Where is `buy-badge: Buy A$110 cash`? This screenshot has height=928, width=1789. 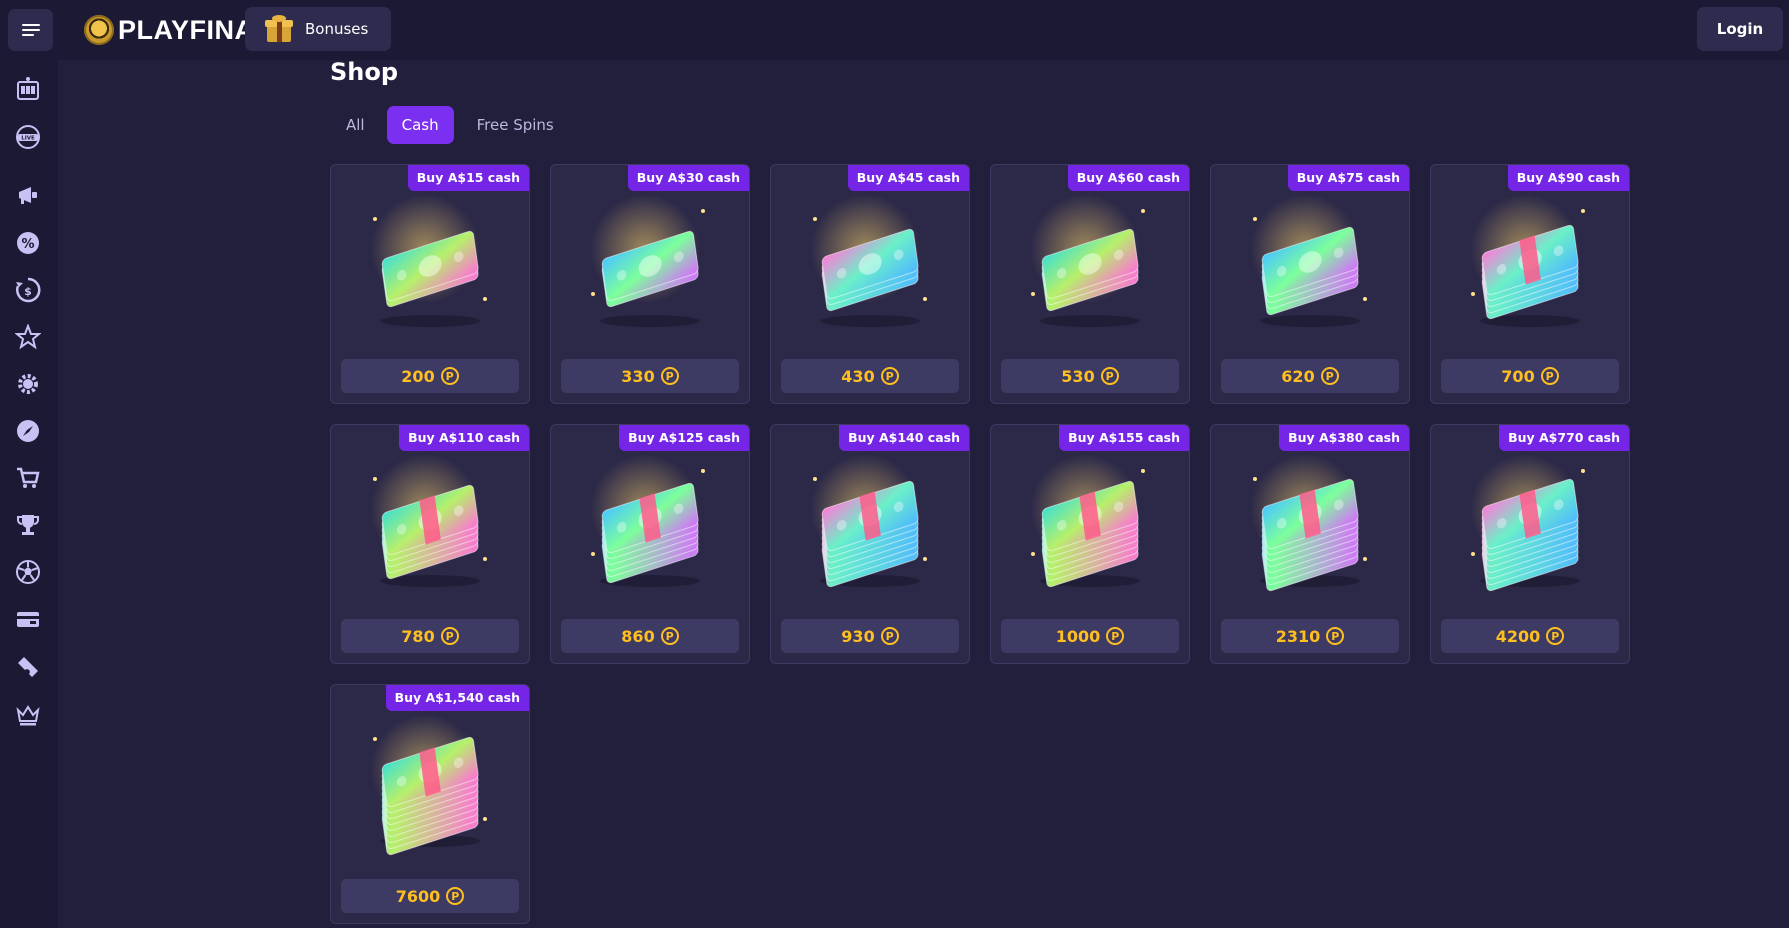 buy-badge: Buy A$110 cash is located at coordinates (464, 438).